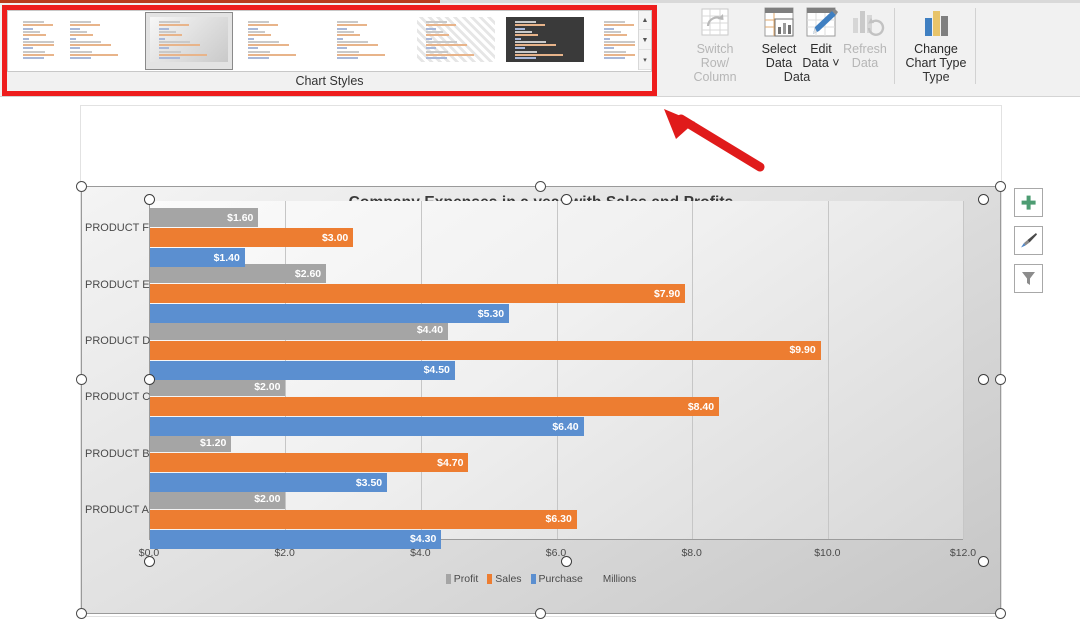  I want to click on x-axis-tick-label: $4.0, so click(420, 553).